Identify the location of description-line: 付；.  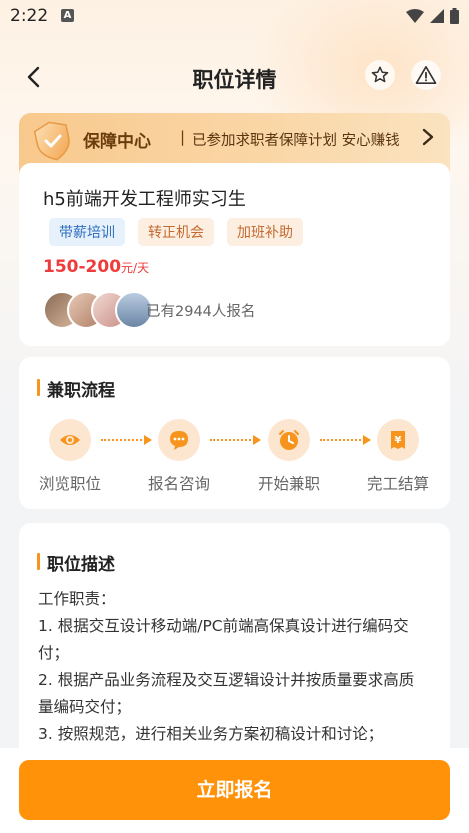
(54, 653).